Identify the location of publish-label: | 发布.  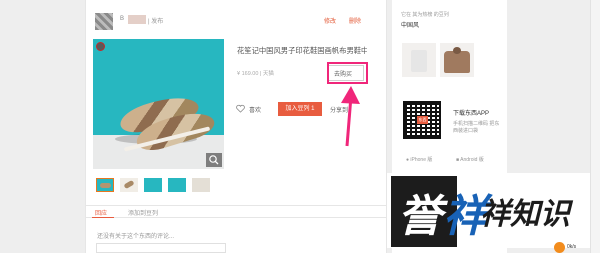
(156, 22).